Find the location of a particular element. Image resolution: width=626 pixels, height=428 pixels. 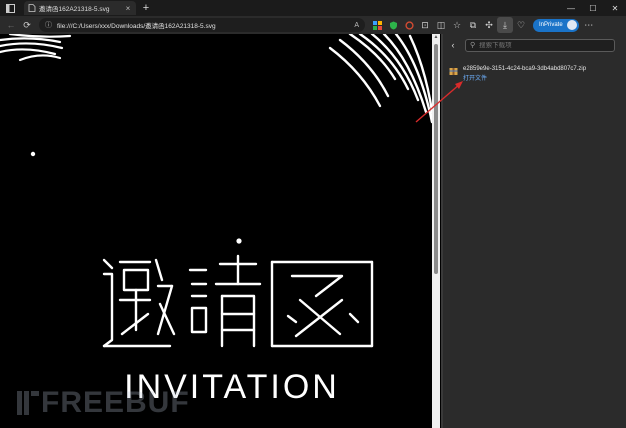

watermark: FREEBUF is located at coordinates (102, 403).